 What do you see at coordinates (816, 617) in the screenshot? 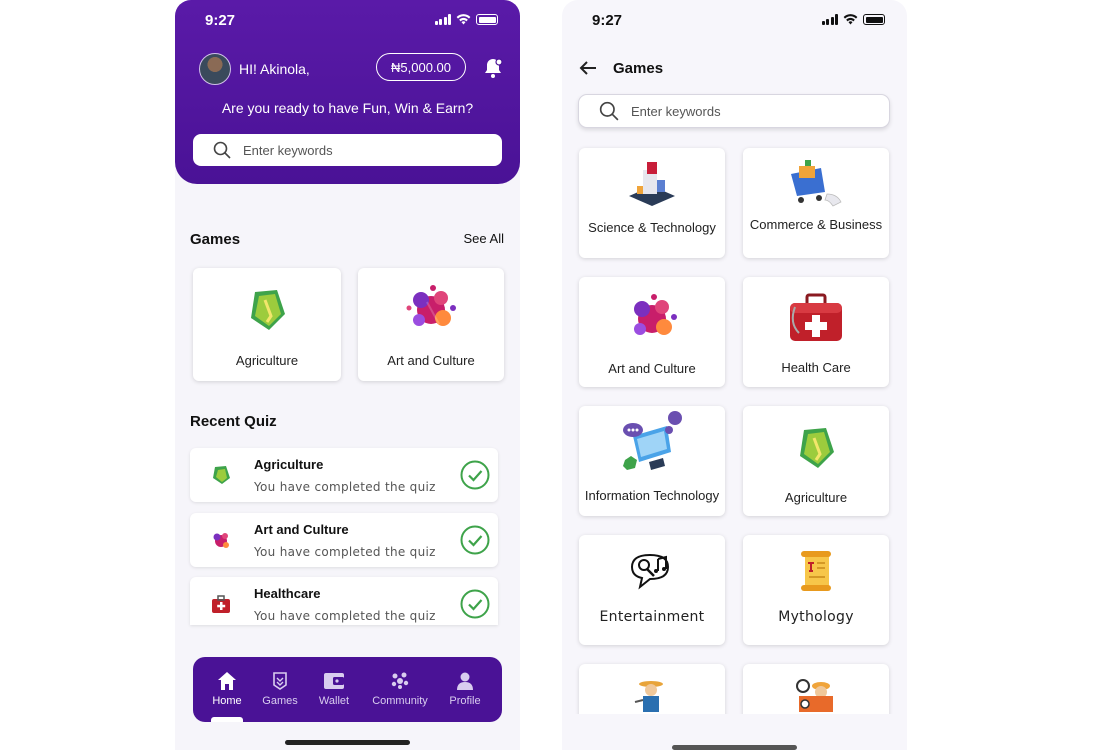
I see `game-card-label: Mythology` at bounding box center [816, 617].